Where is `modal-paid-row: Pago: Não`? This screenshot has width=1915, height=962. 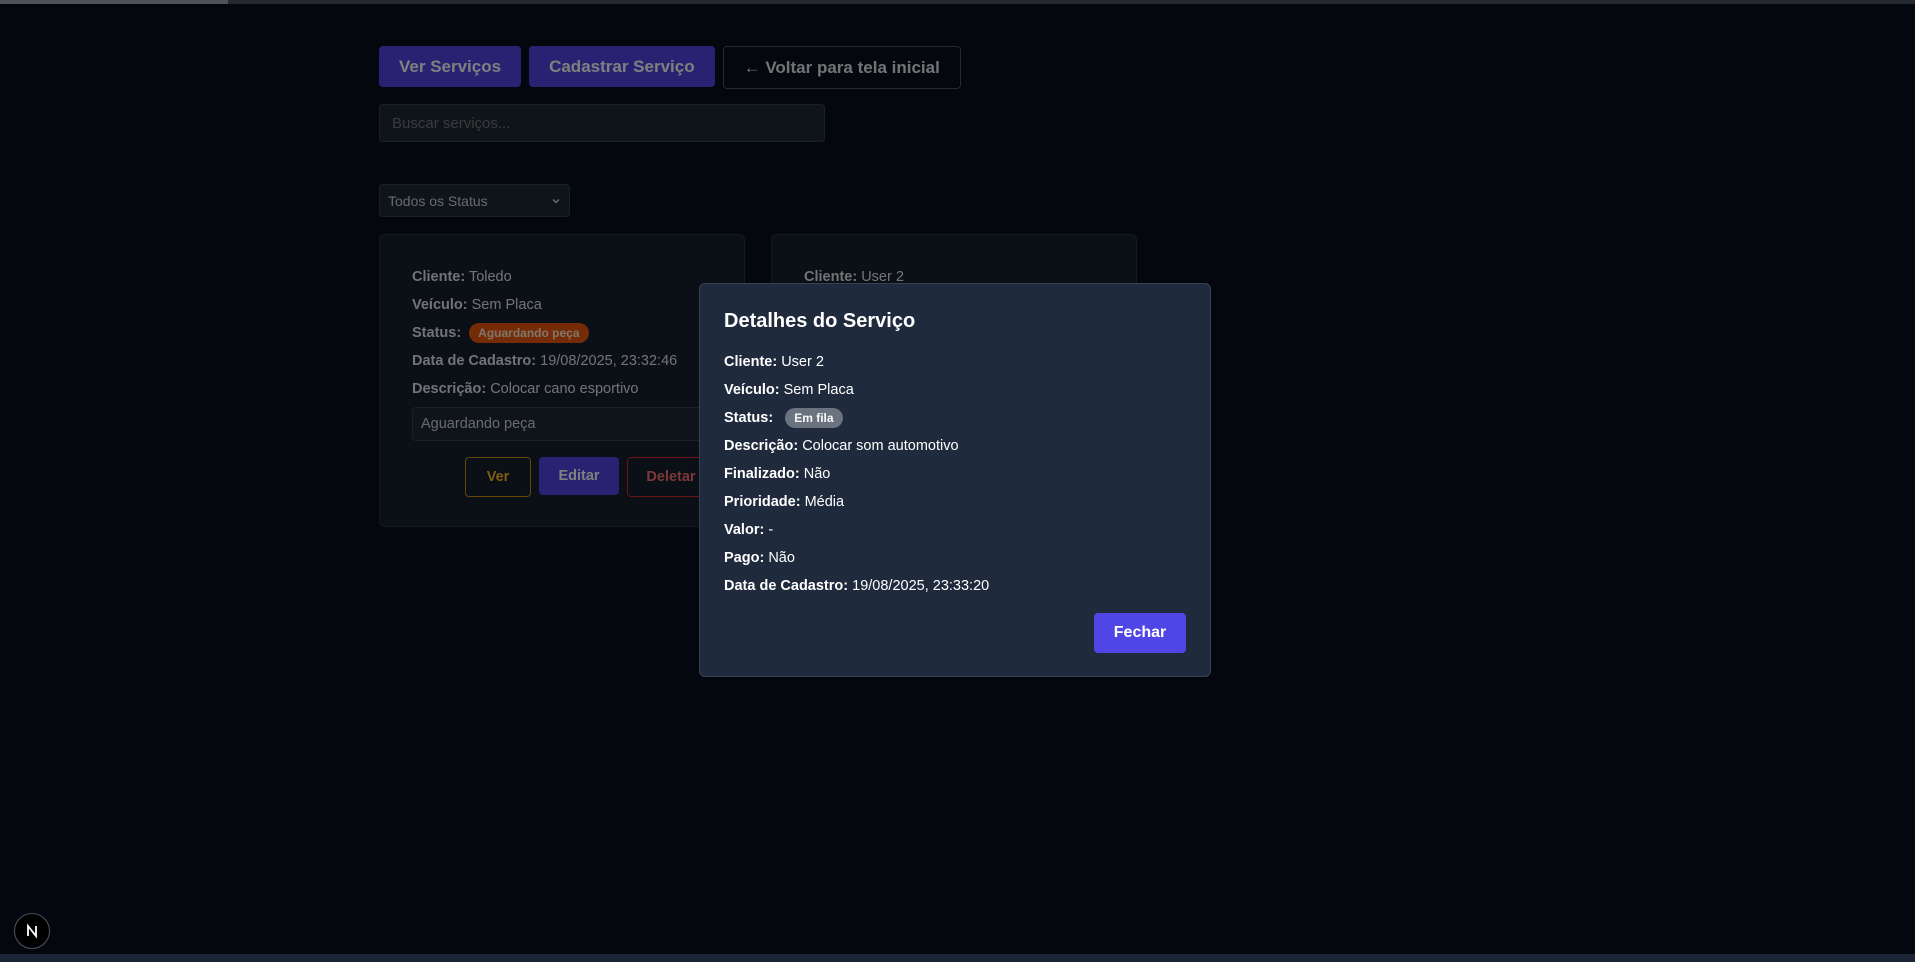 modal-paid-row: Pago: Não is located at coordinates (759, 558).